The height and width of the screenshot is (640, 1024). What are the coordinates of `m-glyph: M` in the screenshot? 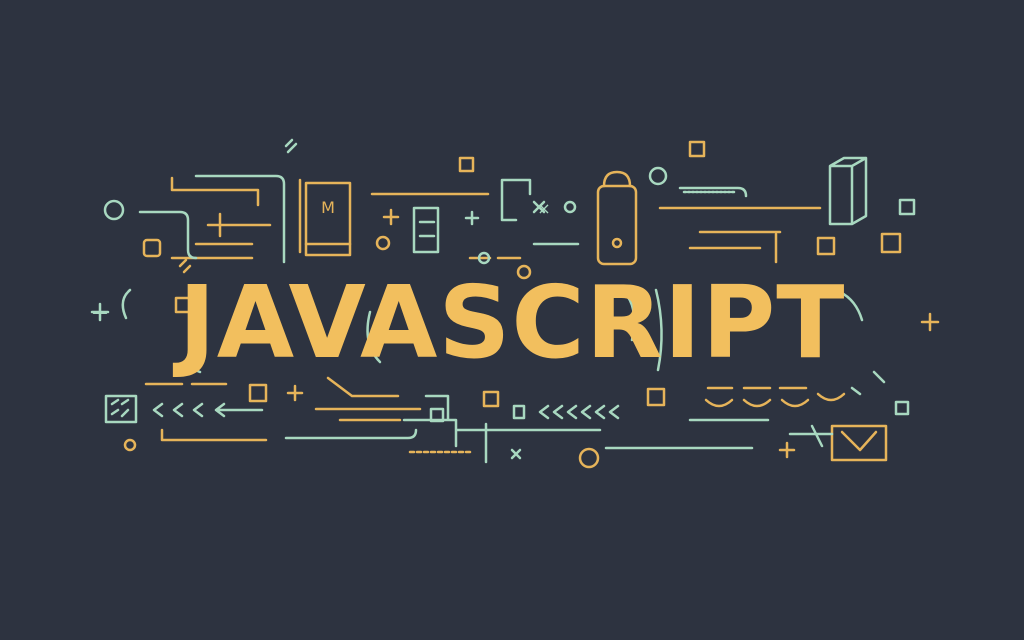 It's located at (328, 207).